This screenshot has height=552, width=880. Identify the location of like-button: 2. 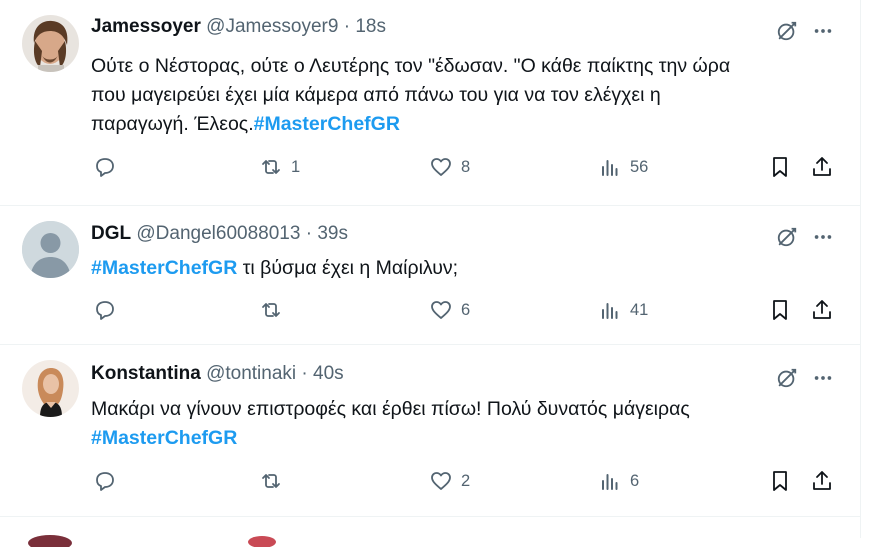
(449, 481).